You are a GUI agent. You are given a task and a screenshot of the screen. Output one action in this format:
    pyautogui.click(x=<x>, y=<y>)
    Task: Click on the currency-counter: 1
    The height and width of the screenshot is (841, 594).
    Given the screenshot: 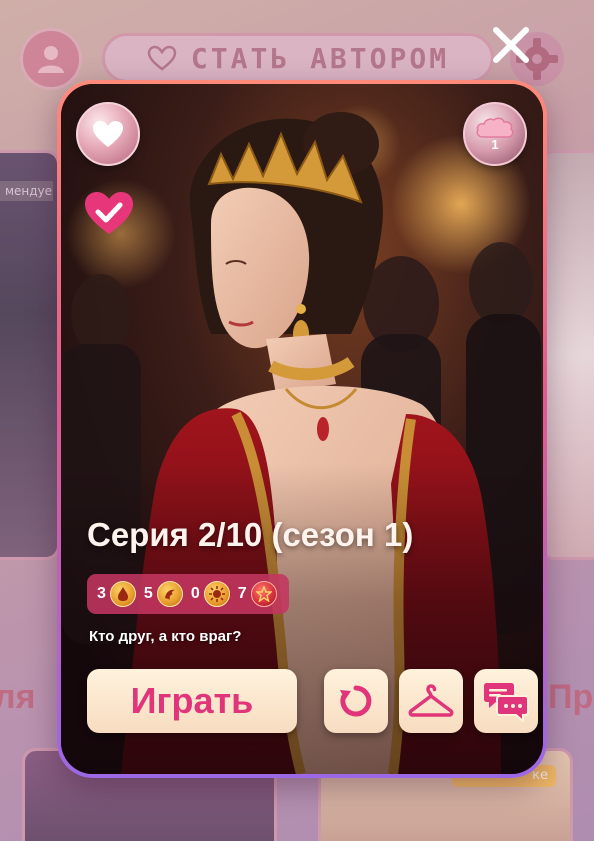 What is the action you would take?
    pyautogui.click(x=495, y=134)
    